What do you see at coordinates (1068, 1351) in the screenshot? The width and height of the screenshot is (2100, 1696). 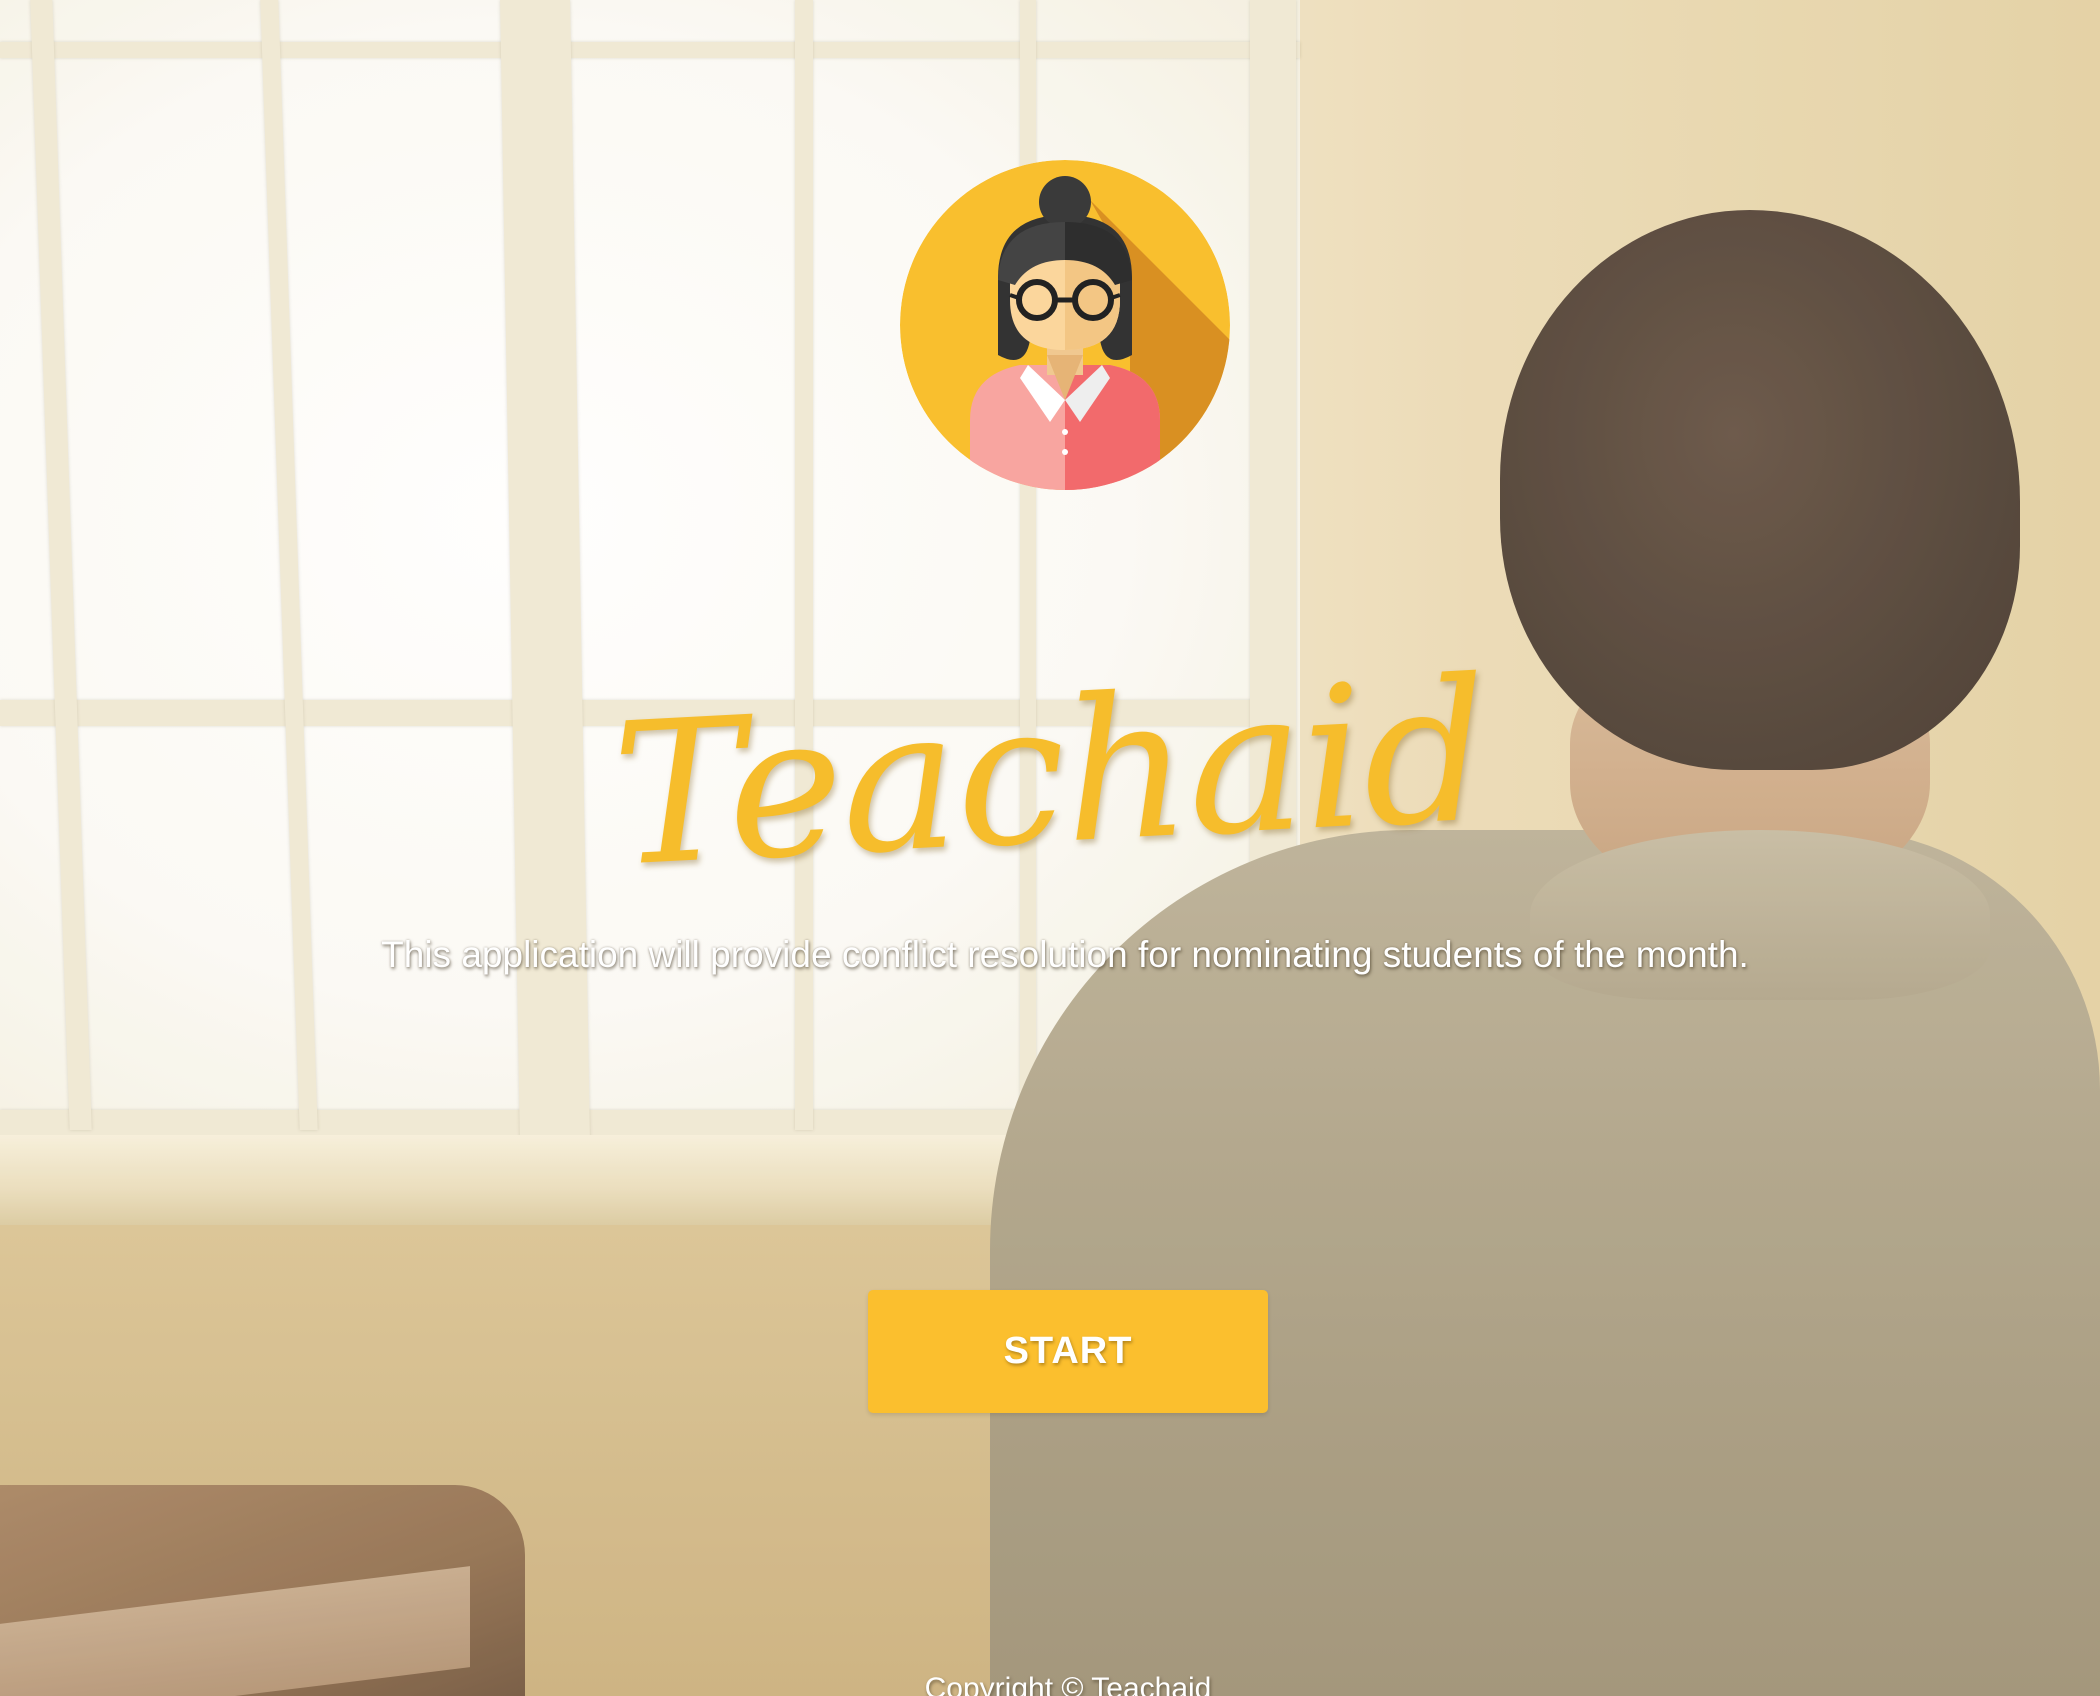 I see `start-button: START` at bounding box center [1068, 1351].